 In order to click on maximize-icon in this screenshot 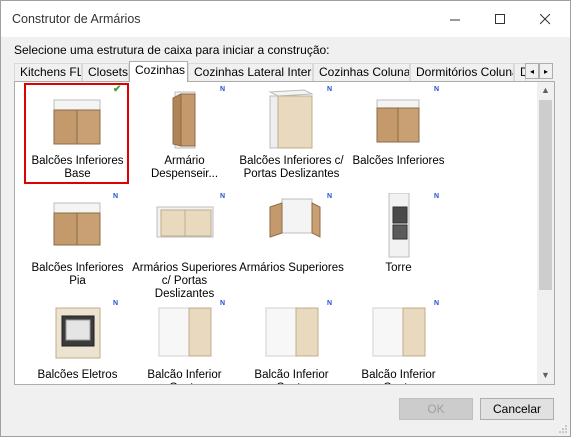, I will do `click(499, 18)`.